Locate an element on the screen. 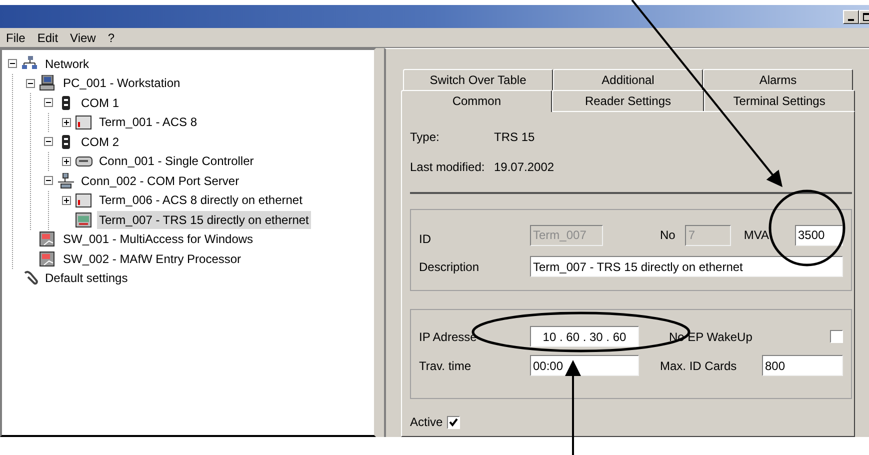 This screenshot has width=869, height=455. tree-item: COM 1 is located at coordinates (100, 103).